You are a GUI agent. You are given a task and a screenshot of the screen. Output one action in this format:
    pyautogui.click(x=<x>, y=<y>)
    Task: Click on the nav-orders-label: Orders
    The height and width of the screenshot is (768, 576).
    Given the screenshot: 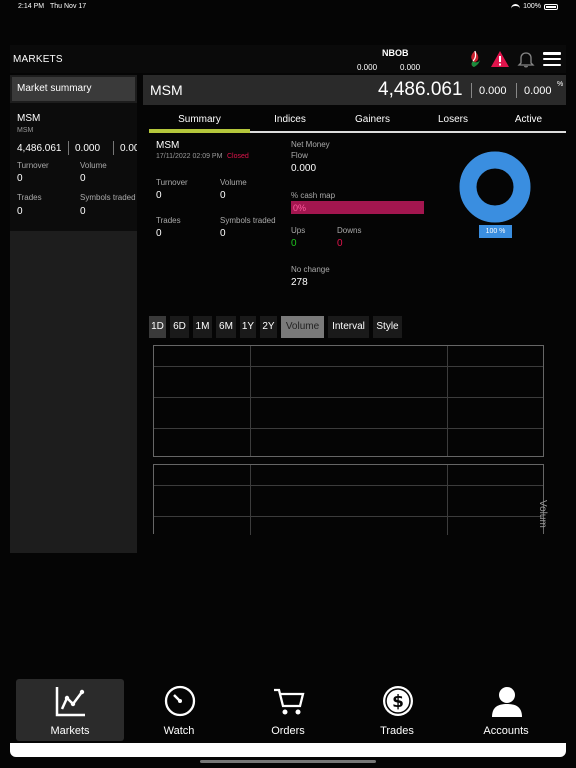 What is the action you would take?
    pyautogui.click(x=288, y=731)
    